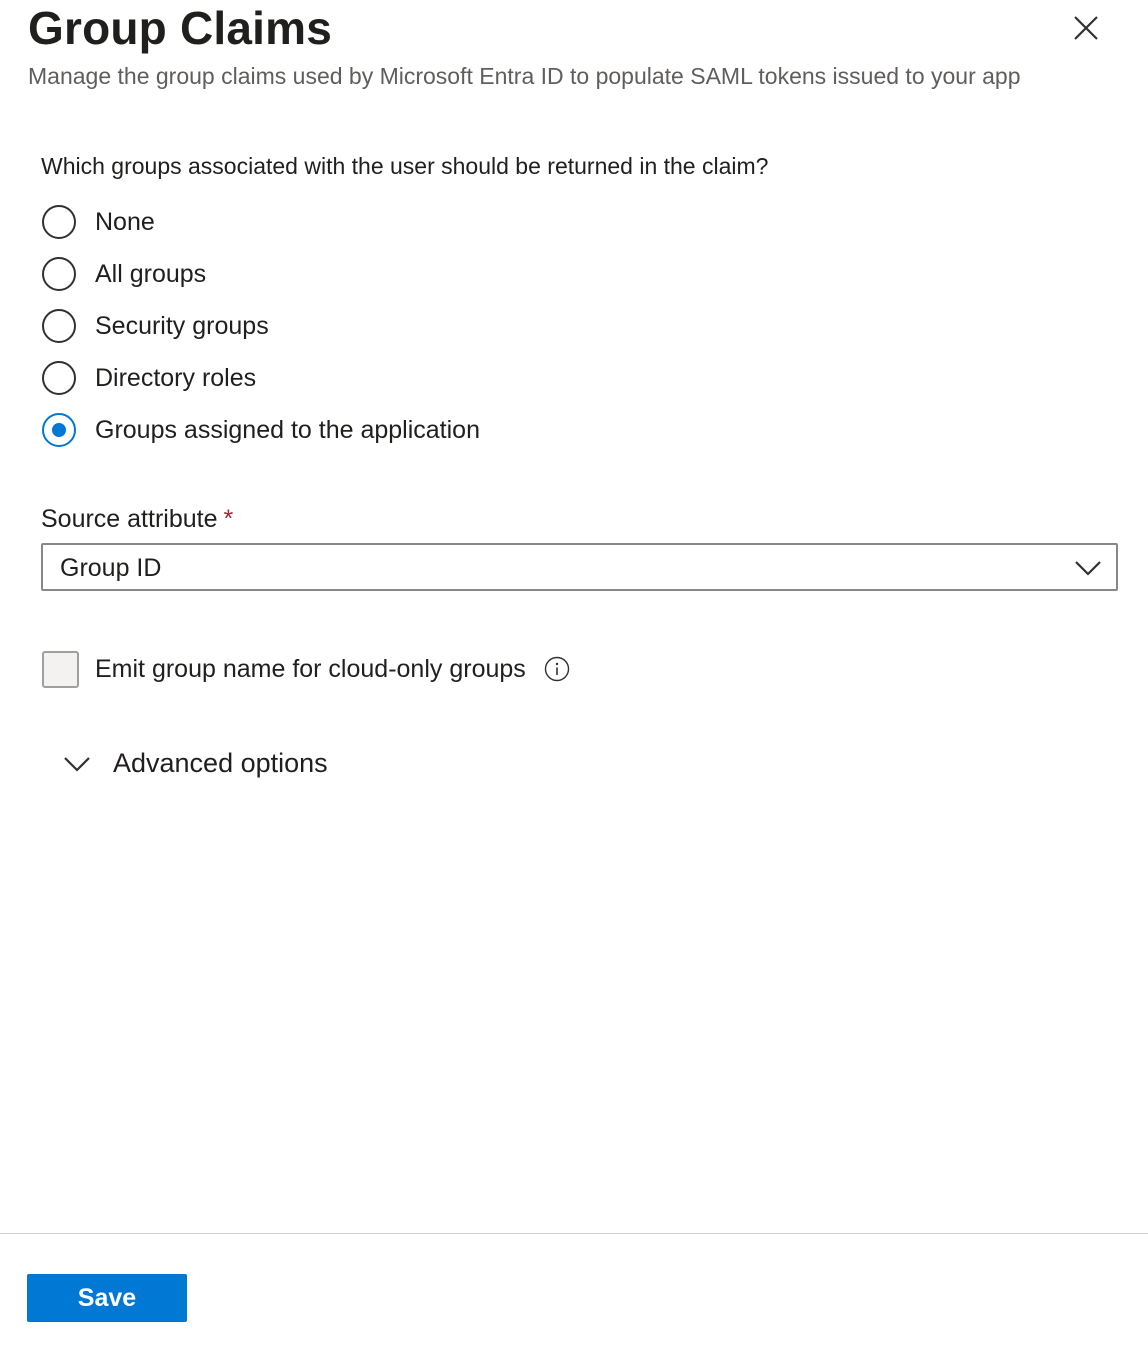  What do you see at coordinates (261, 222) in the screenshot?
I see `radio-option-none: None` at bounding box center [261, 222].